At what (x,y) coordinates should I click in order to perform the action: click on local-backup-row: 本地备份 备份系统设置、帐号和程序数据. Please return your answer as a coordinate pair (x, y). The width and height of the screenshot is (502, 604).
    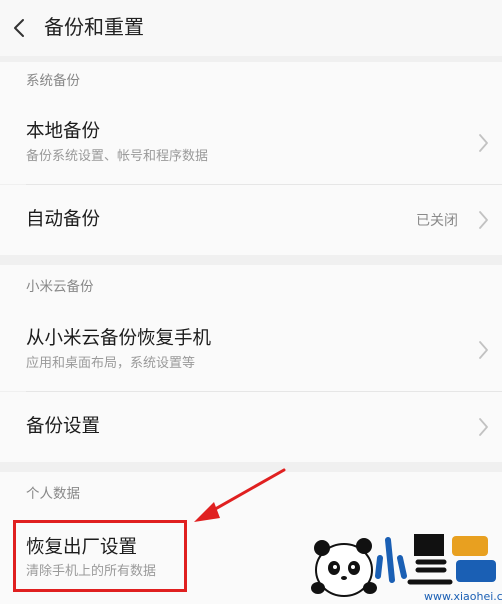
    Looking at the image, I should click on (251, 142).